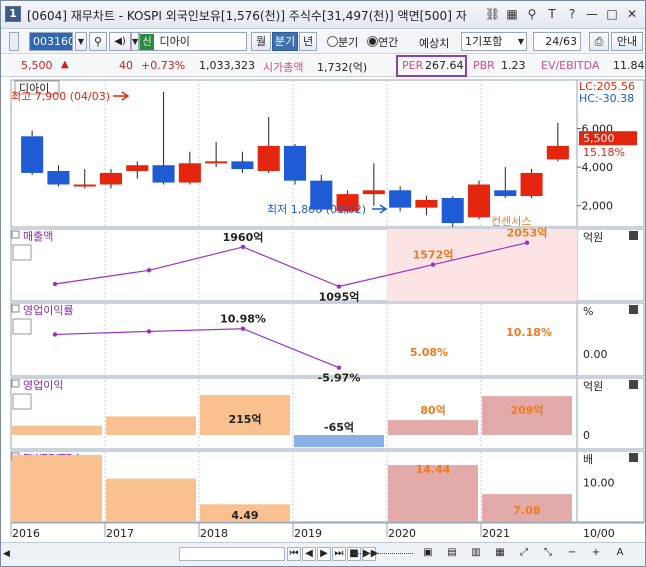 The width and height of the screenshot is (646, 567). Describe the element at coordinates (135, 41) in the screenshot. I see `speaker-dropdown-icon: ▼` at that location.